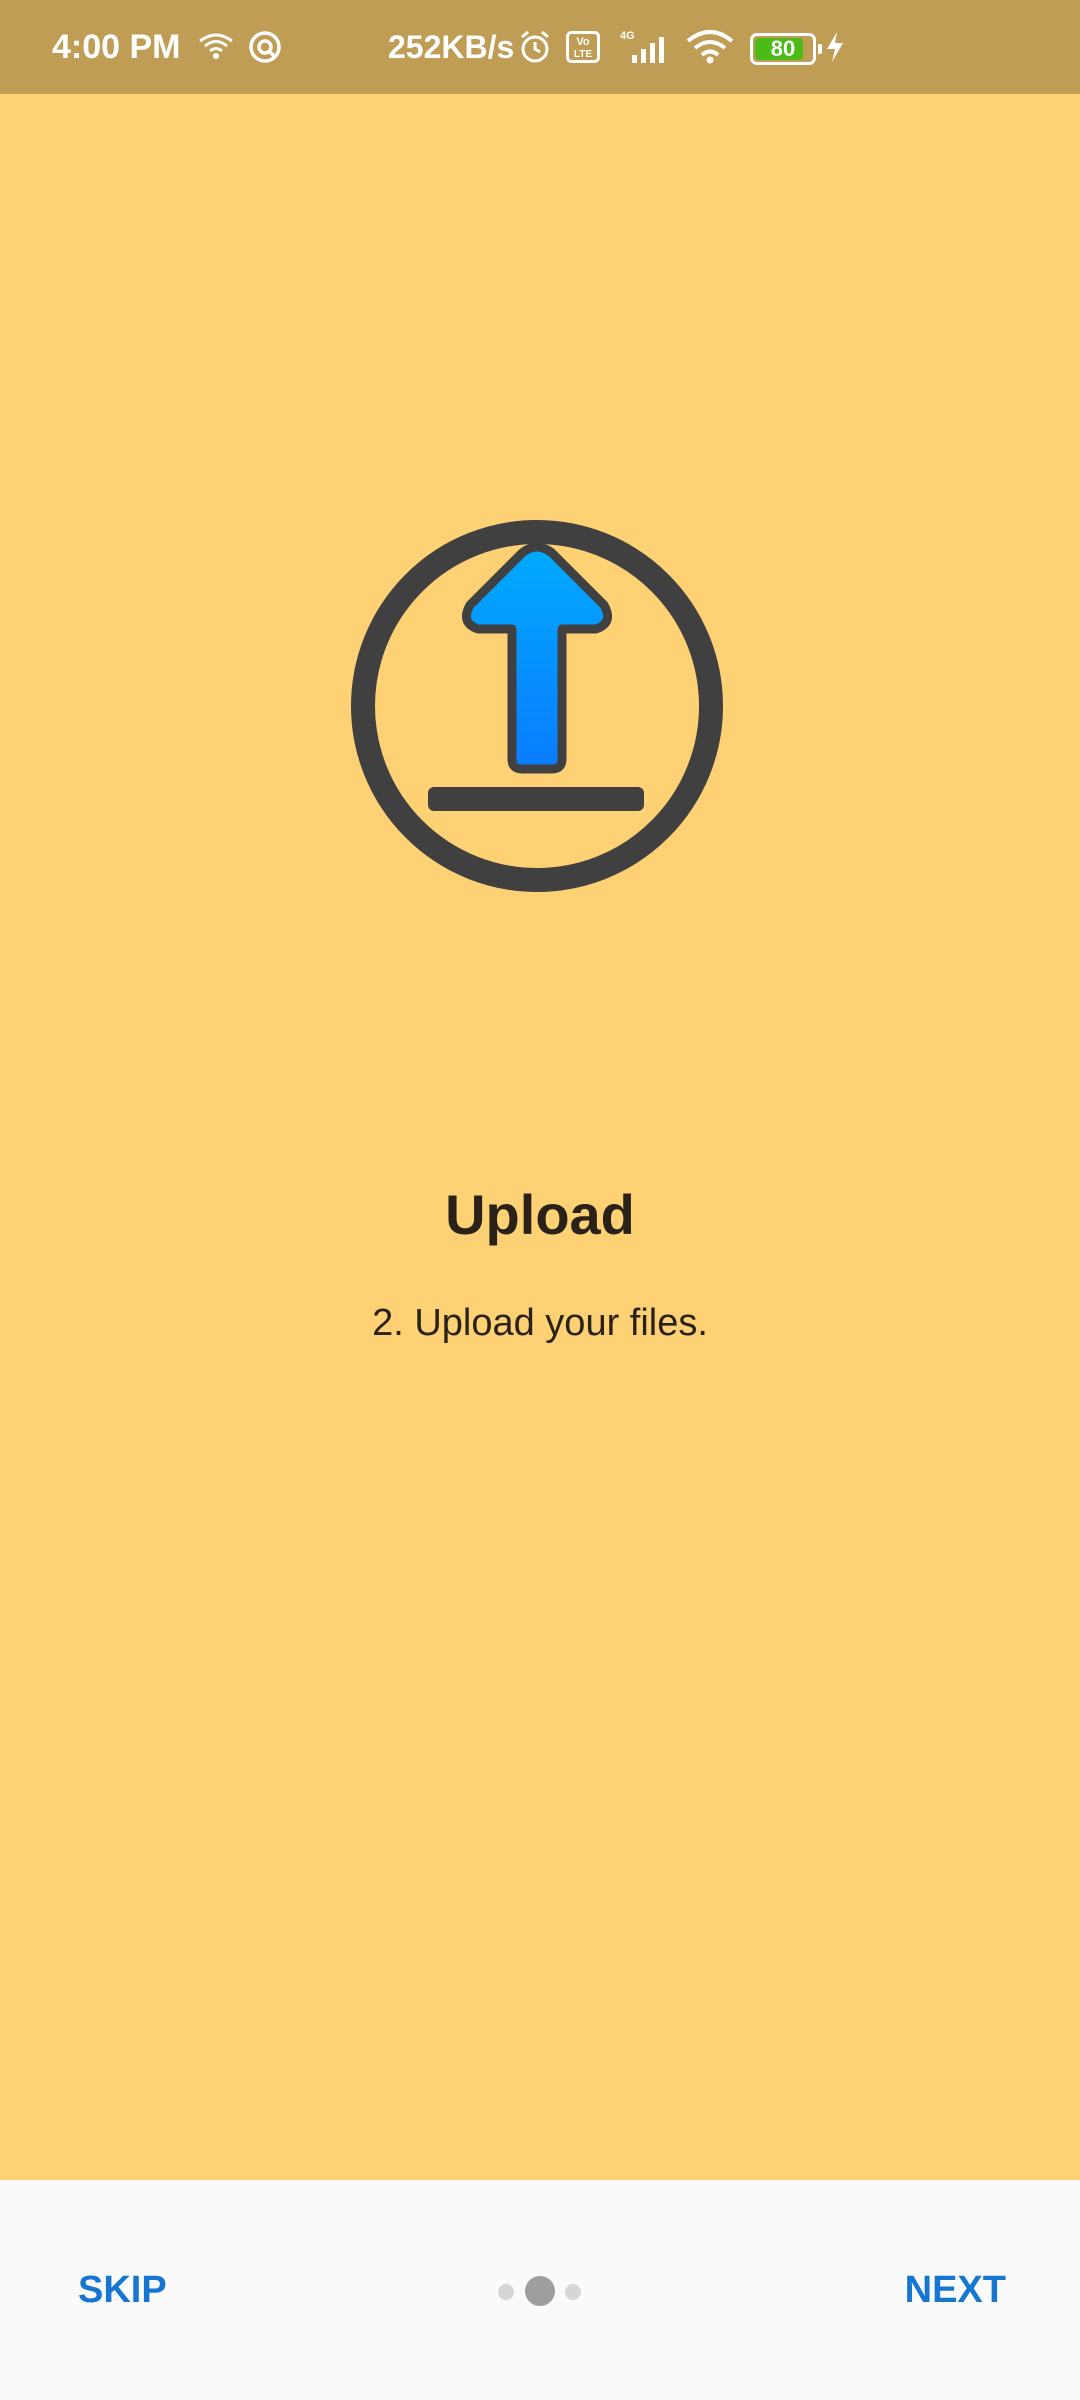 This screenshot has height=2400, width=1080. I want to click on battery-level: 80, so click(783, 48).